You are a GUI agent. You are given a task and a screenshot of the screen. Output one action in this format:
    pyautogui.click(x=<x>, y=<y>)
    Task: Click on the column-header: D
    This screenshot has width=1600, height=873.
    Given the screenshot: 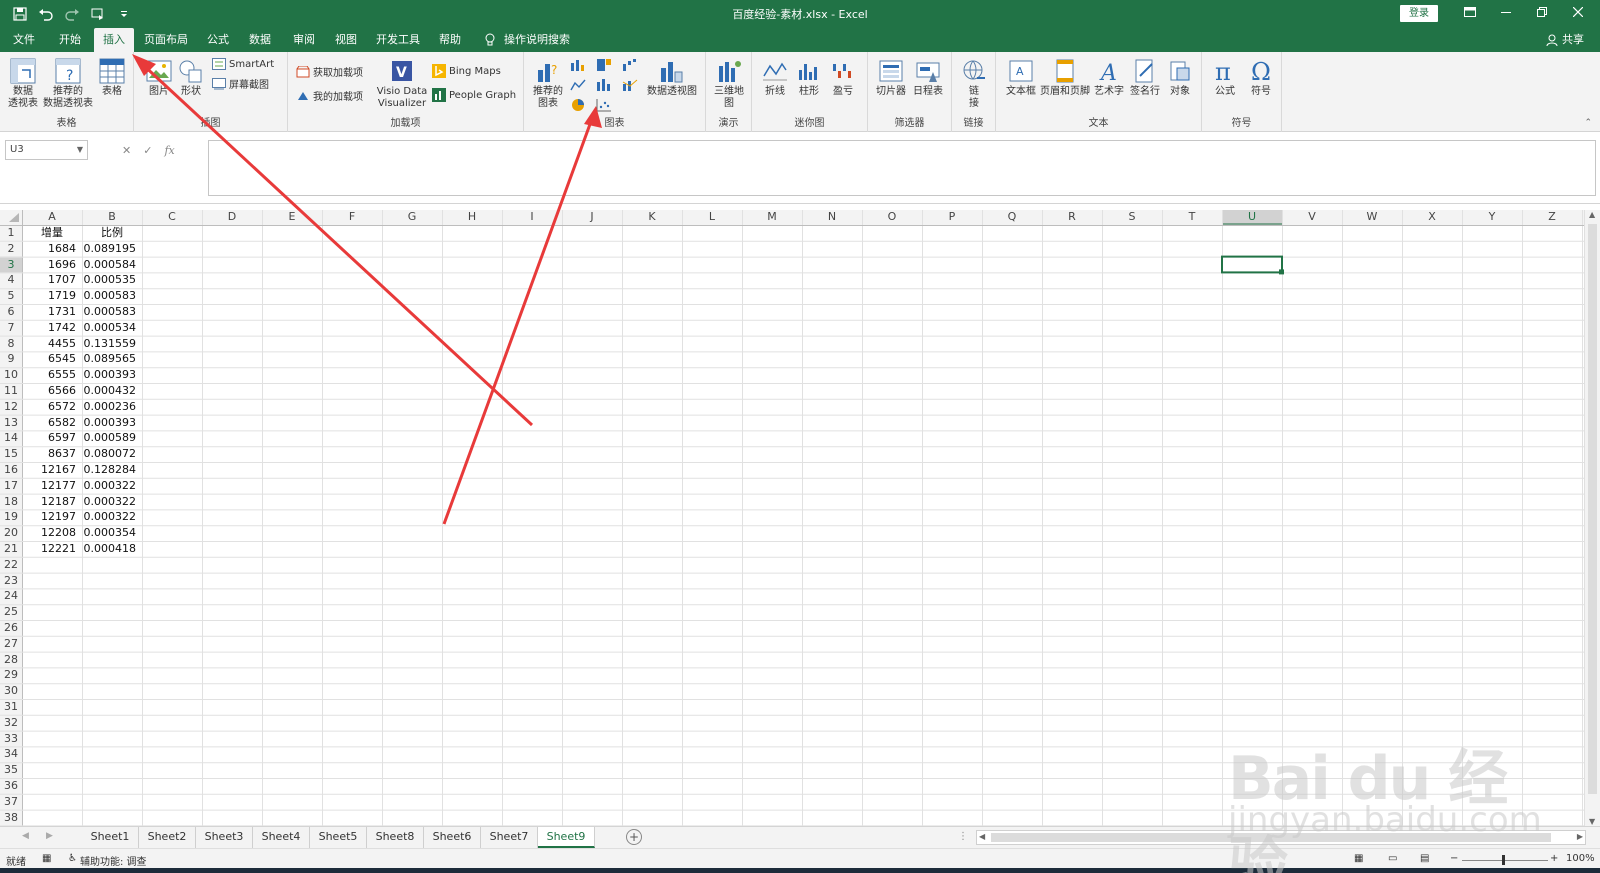 What is the action you would take?
    pyautogui.click(x=232, y=217)
    